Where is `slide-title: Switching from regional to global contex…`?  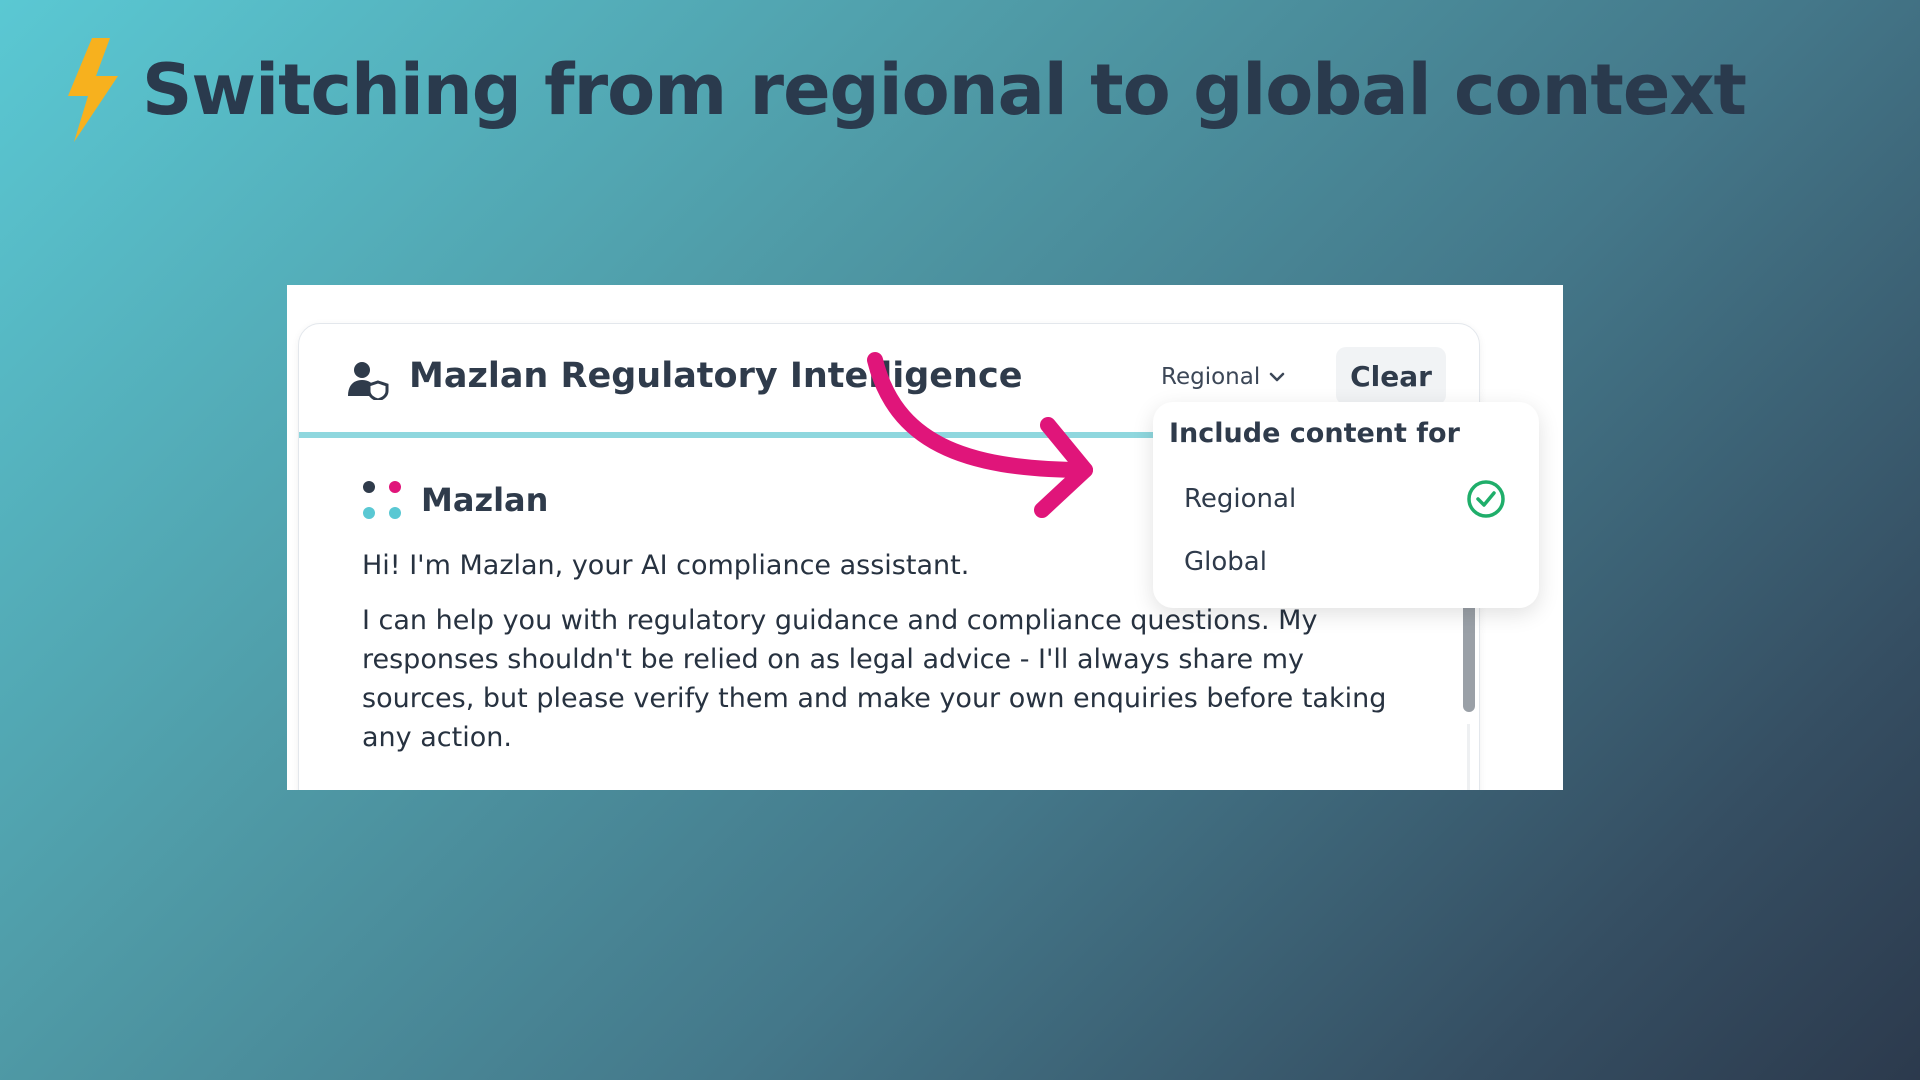 slide-title: Switching from regional to global contex… is located at coordinates (904, 90).